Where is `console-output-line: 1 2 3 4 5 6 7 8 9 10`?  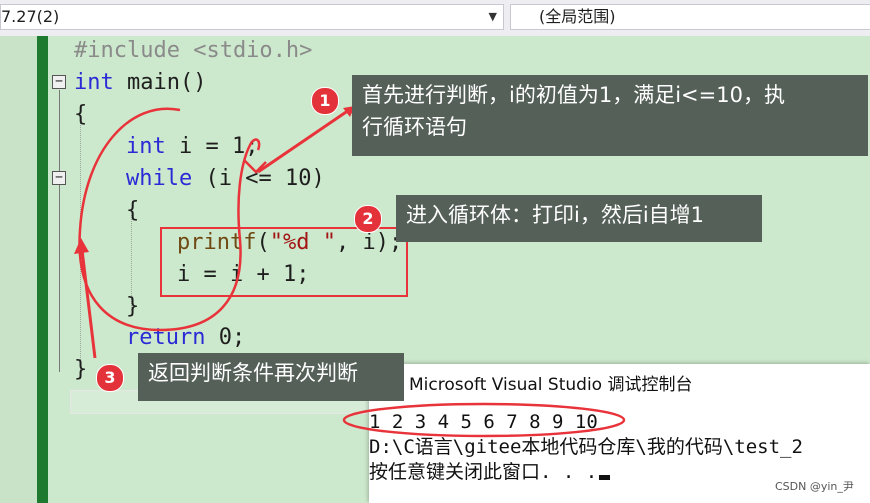 console-output-line: 1 2 3 4 5 6 7 8 9 10 is located at coordinates (483, 422).